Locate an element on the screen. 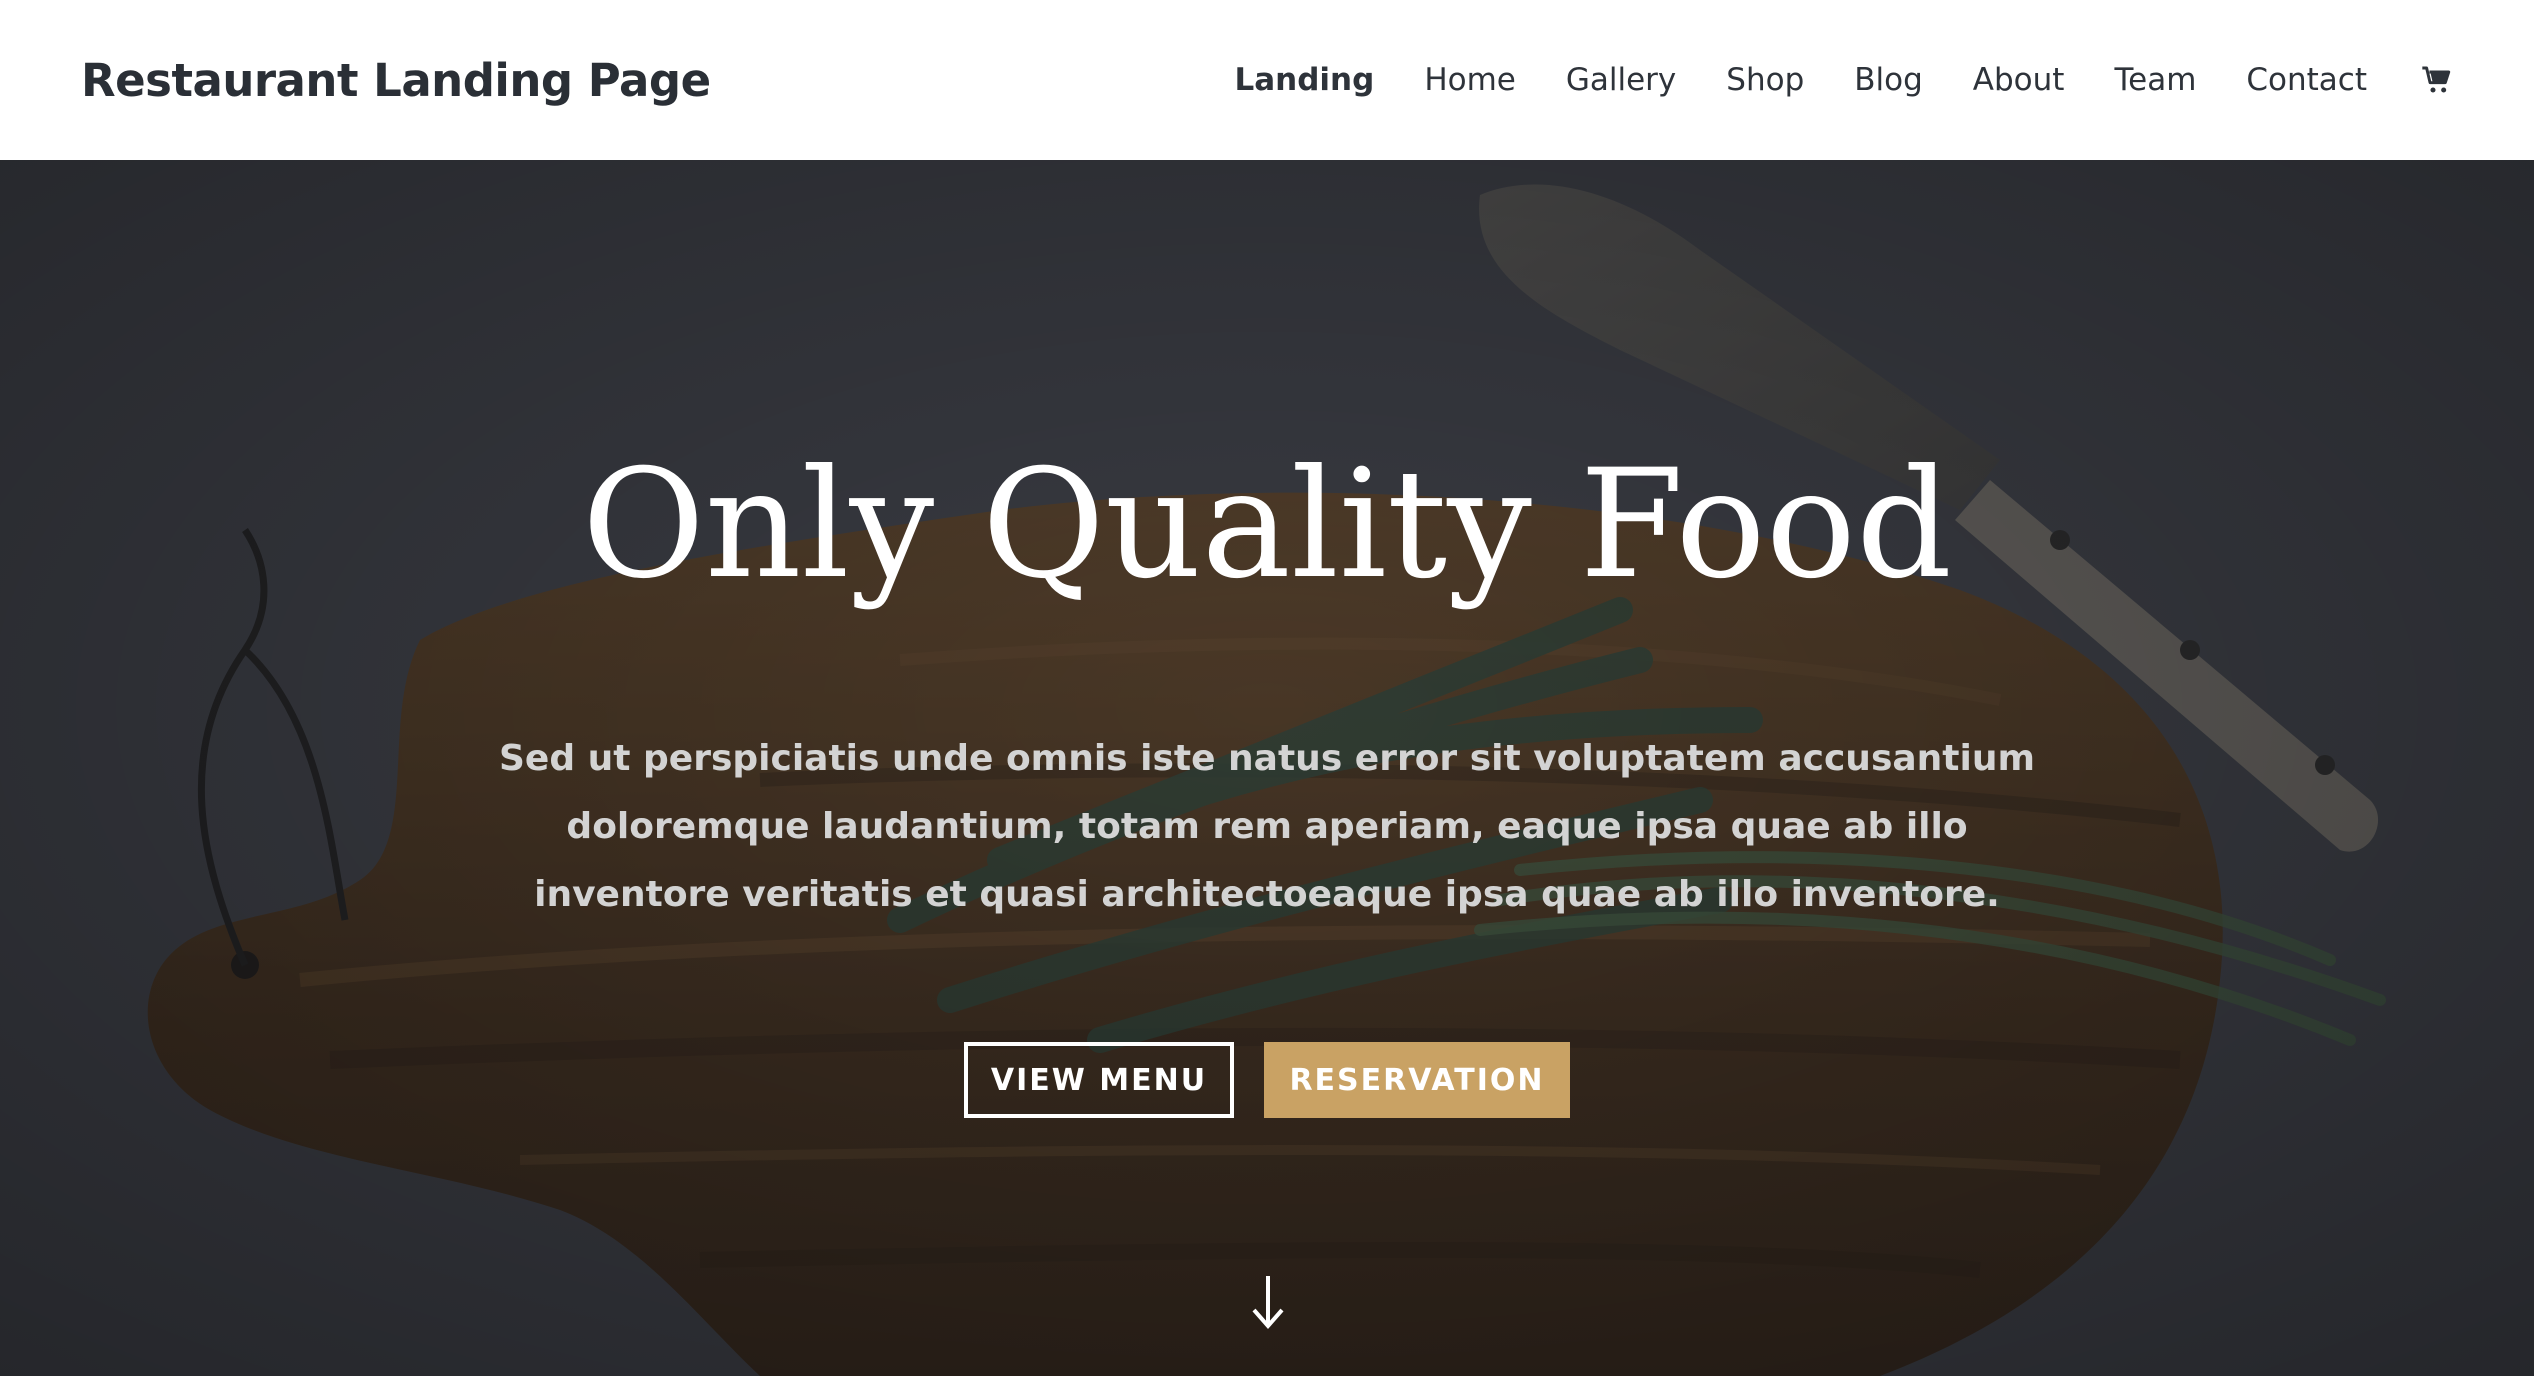 The height and width of the screenshot is (1376, 2534). nav-item-team: Team is located at coordinates (2155, 80).